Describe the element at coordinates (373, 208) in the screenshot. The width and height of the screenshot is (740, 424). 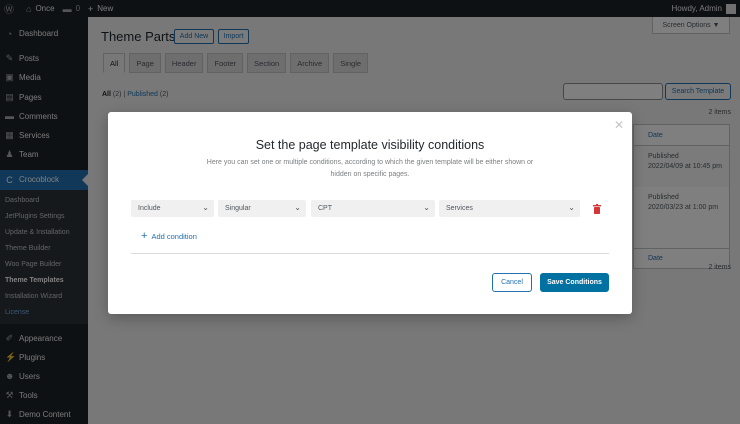
I see `condition-subtype-select: CPT ⌄` at that location.